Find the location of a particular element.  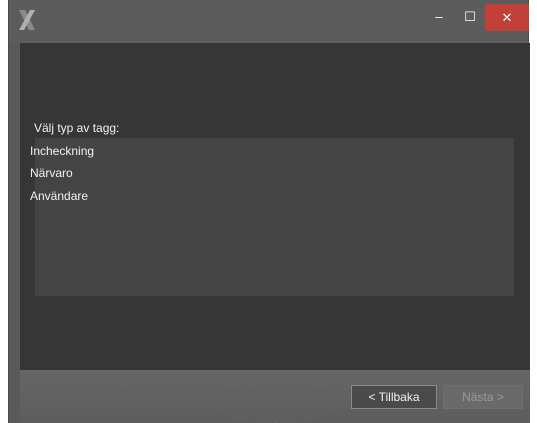

maximize-icon: ☐ is located at coordinates (470, 16).